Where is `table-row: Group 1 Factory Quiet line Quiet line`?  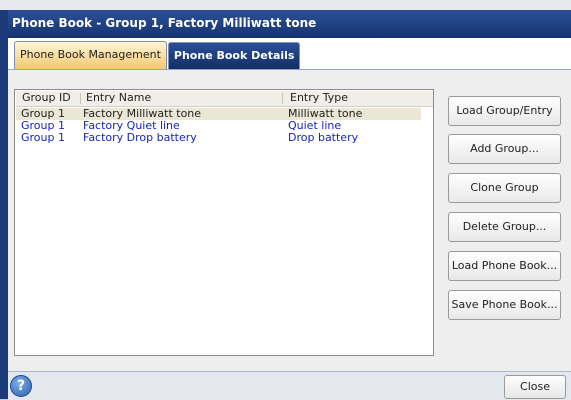 table-row: Group 1 Factory Quiet line Quiet line is located at coordinates (218, 126).